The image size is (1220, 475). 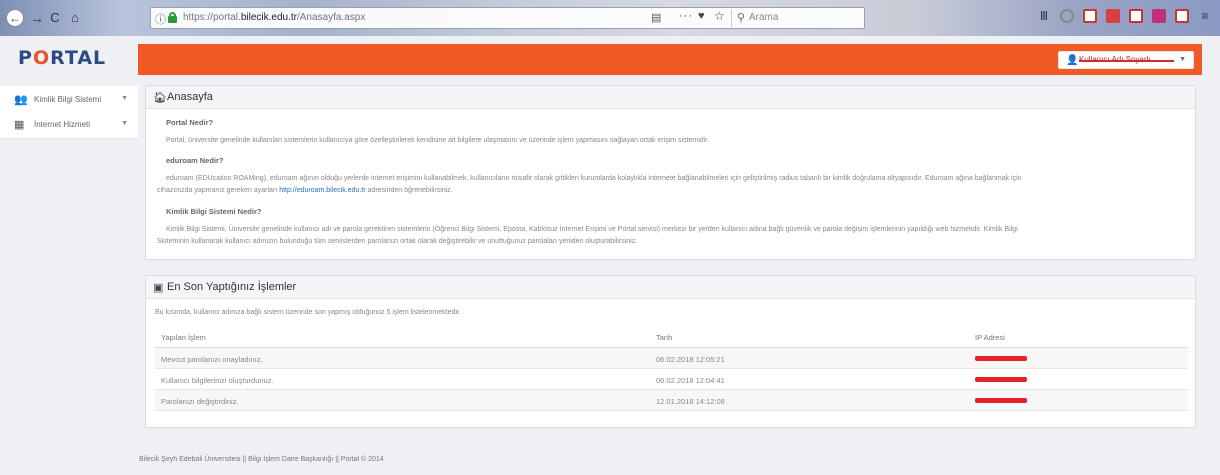 What do you see at coordinates (55, 18) in the screenshot?
I see `reload-icon: C` at bounding box center [55, 18].